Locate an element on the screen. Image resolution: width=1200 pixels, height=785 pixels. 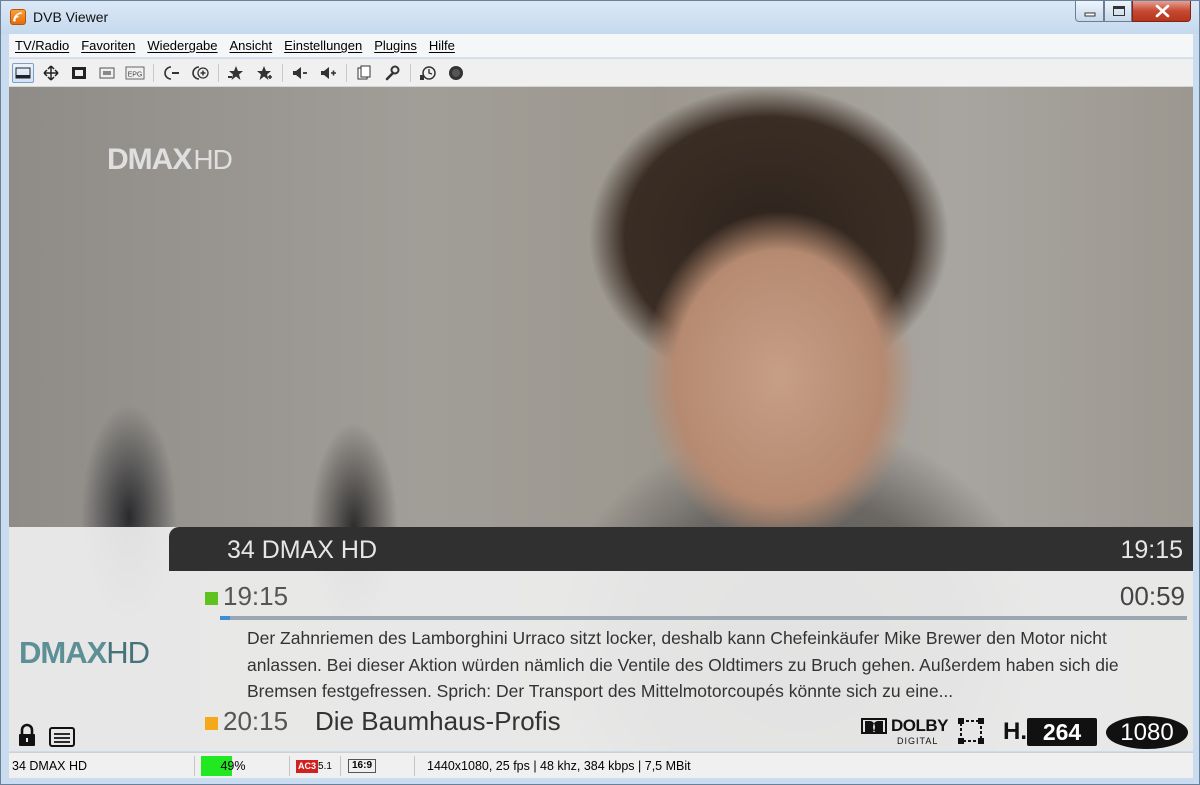
signal-strength-meter: 49% is located at coordinates (233, 766).